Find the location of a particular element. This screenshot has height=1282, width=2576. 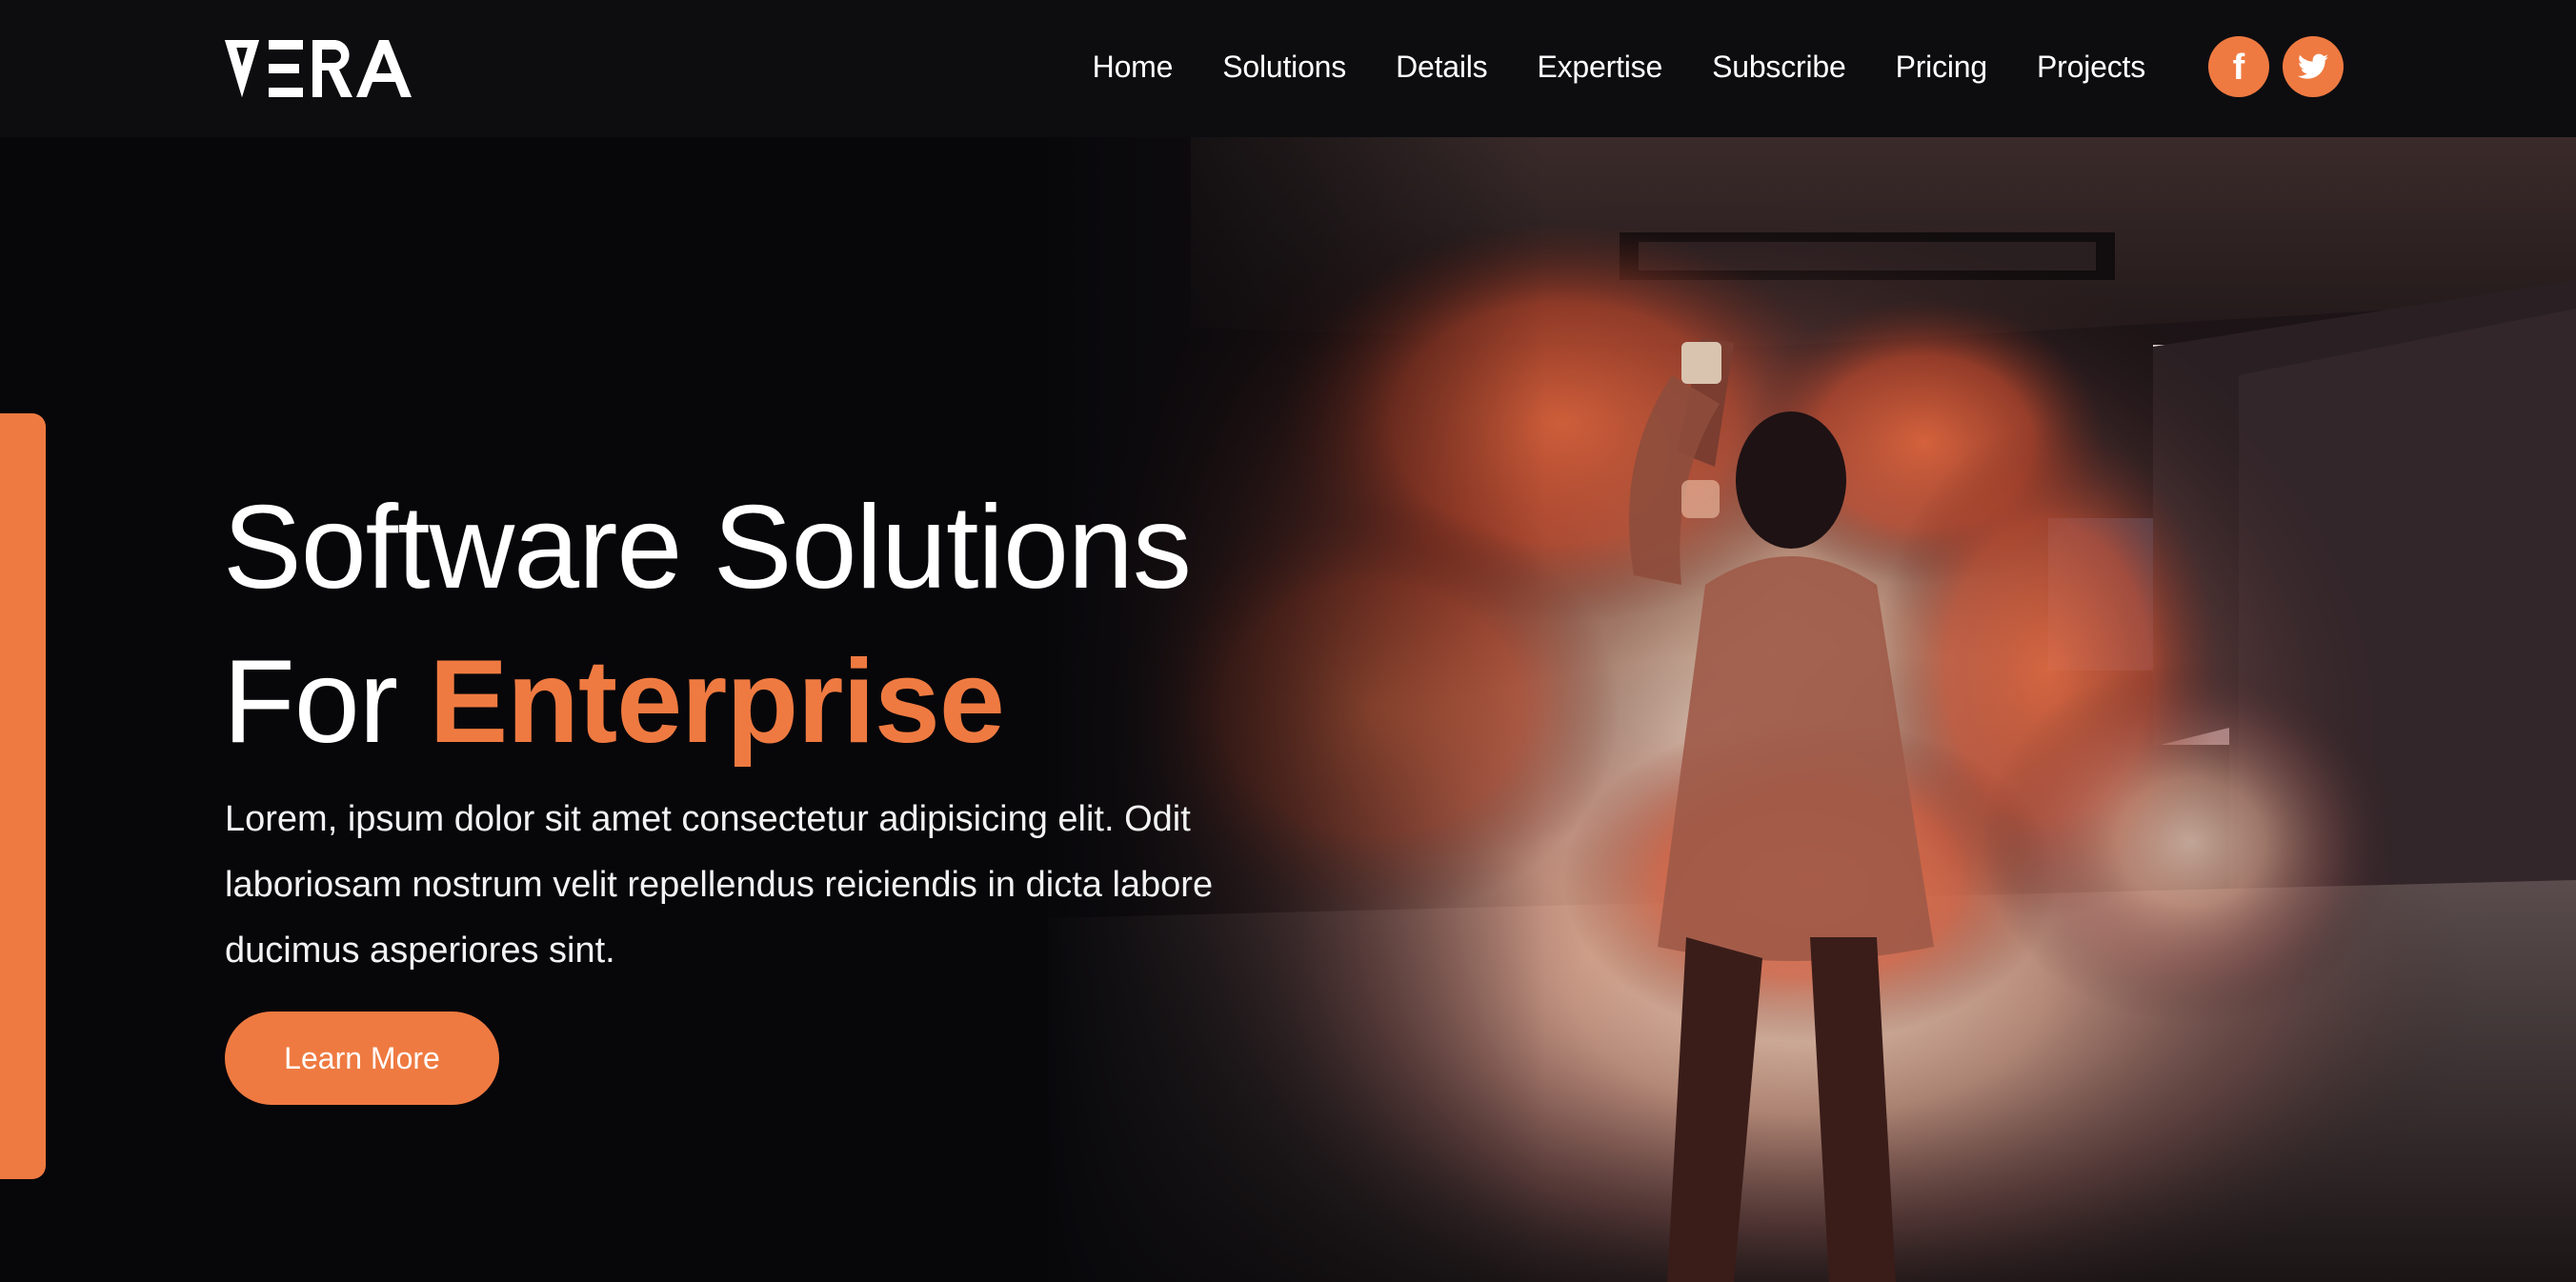

twitter-icon is located at coordinates (2313, 66).